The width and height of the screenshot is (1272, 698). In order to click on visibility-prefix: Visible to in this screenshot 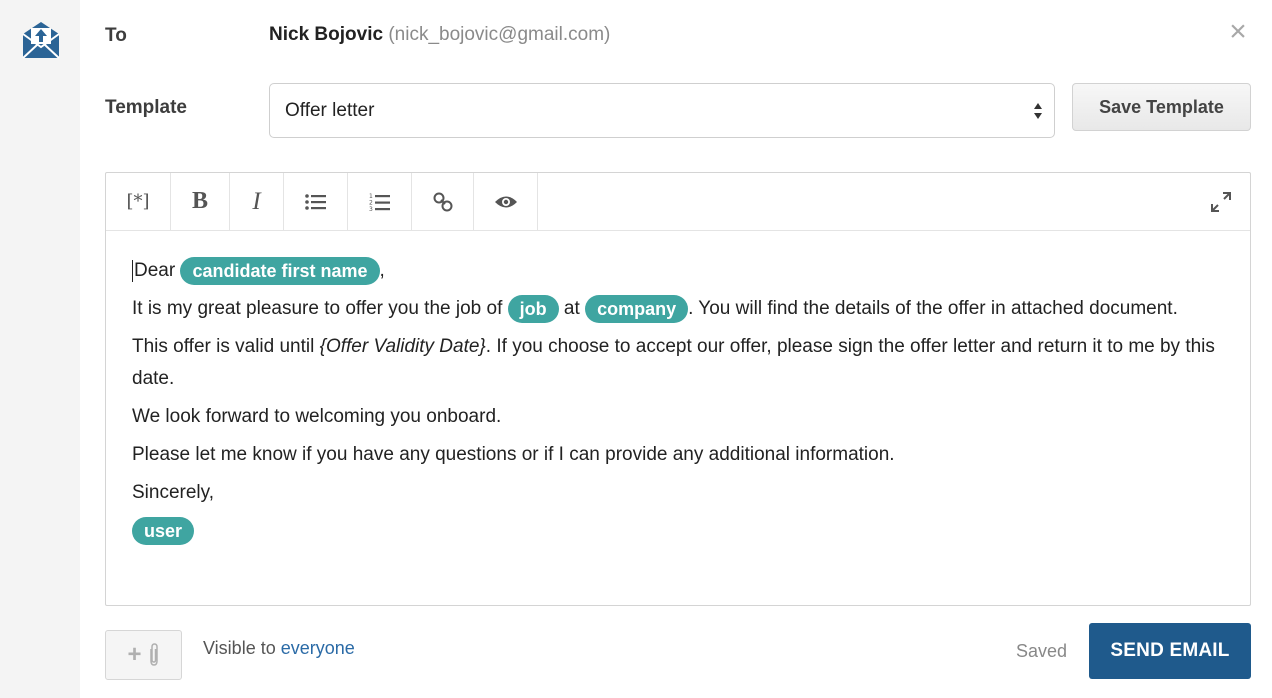, I will do `click(239, 648)`.